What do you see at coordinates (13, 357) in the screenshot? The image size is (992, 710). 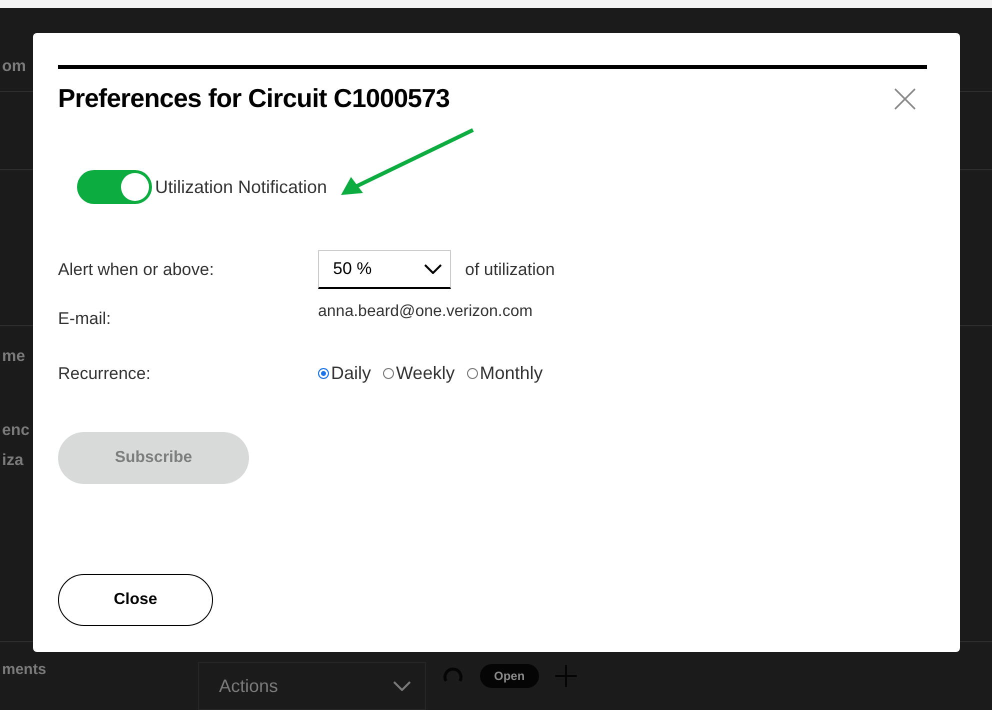 I see `background-text: me` at bounding box center [13, 357].